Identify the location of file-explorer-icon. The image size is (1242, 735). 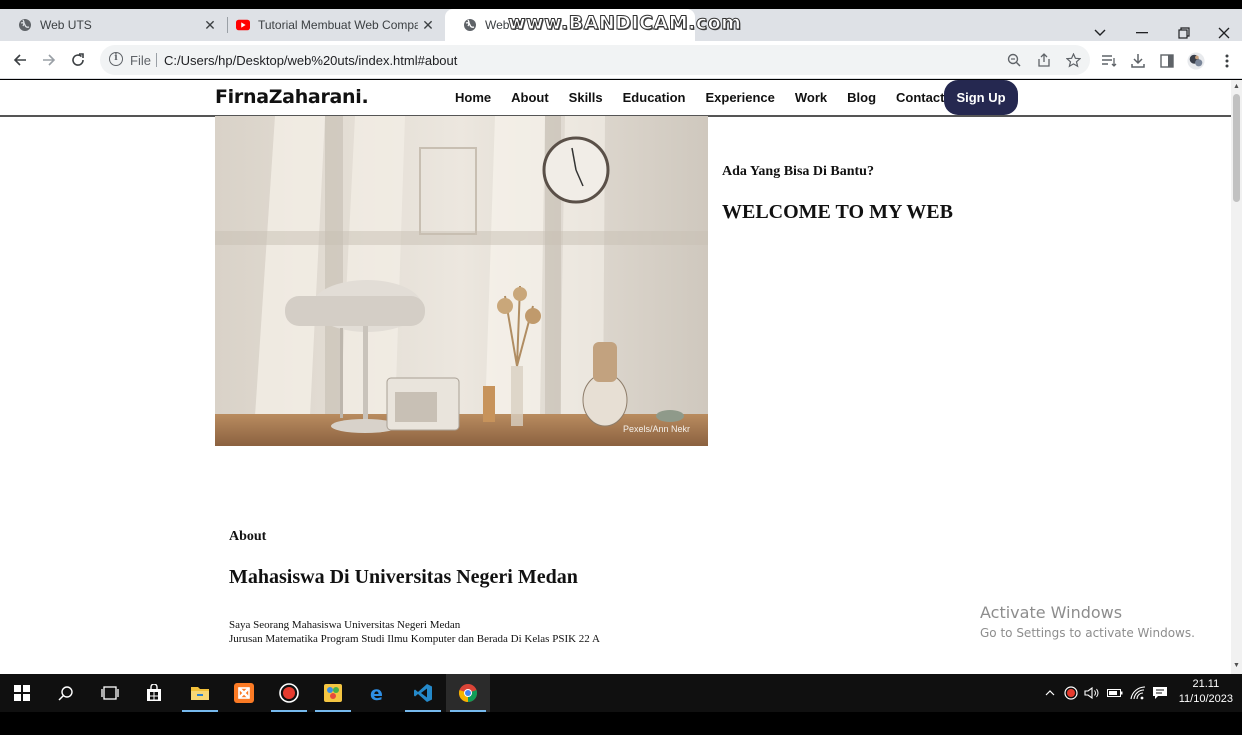
(200, 693).